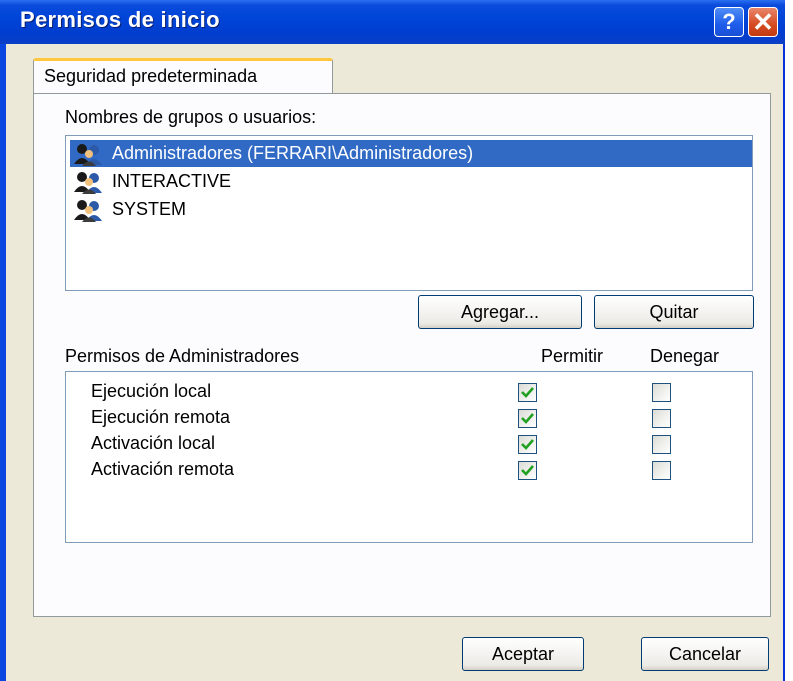 This screenshot has width=793, height=681. I want to click on deny-column-header: Denegar, so click(685, 356).